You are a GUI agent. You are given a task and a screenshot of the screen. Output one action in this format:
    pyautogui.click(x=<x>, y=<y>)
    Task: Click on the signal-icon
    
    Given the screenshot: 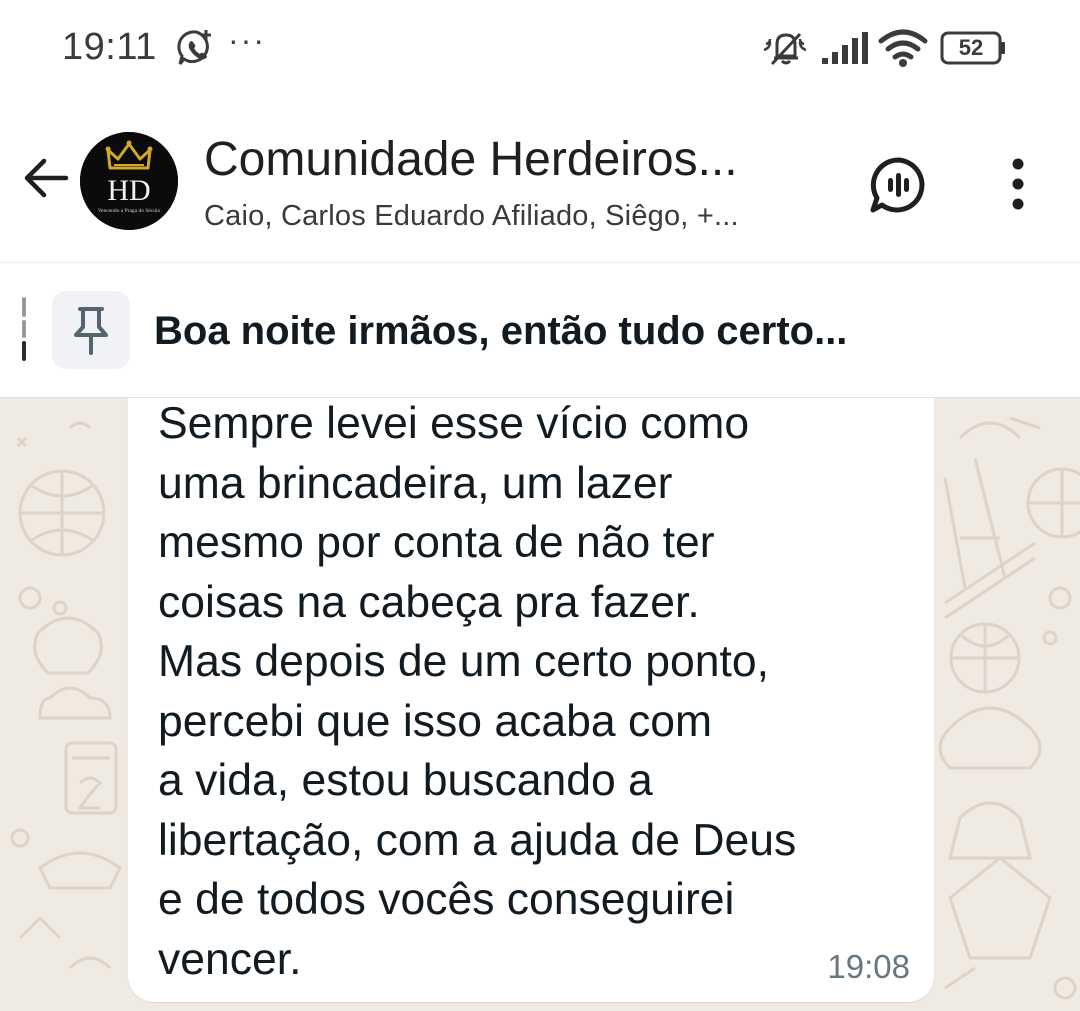 What is the action you would take?
    pyautogui.click(x=845, y=48)
    